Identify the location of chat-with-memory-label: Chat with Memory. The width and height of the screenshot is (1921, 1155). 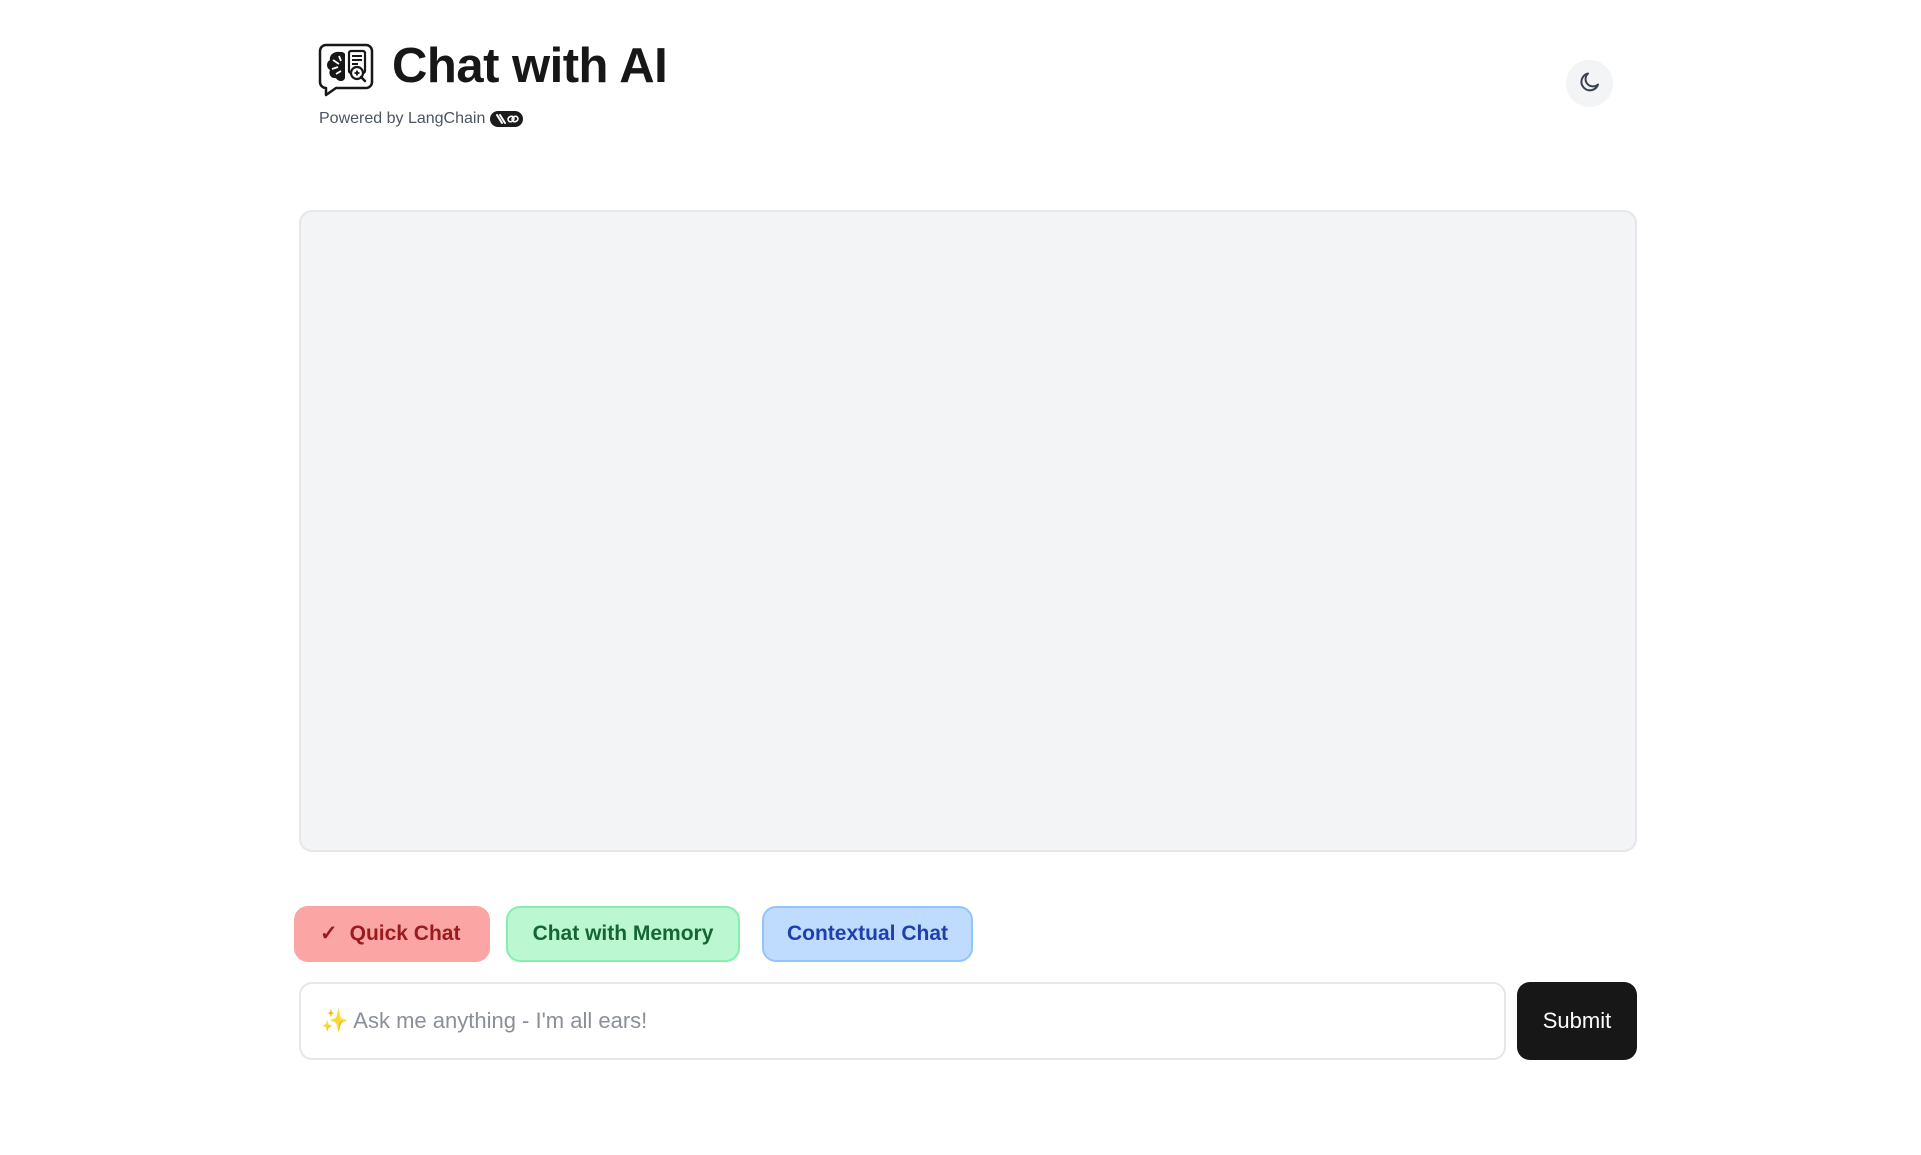
(623, 933).